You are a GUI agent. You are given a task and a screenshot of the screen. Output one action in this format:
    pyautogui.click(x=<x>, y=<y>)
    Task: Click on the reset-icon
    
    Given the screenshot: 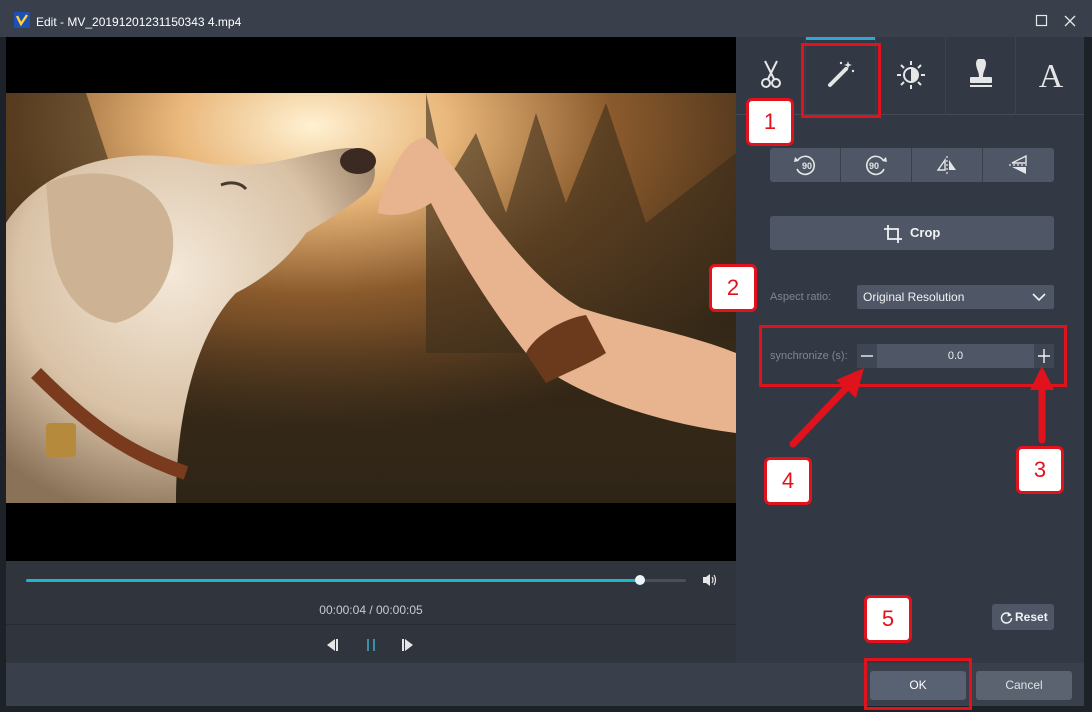 What is the action you would take?
    pyautogui.click(x=1006, y=618)
    